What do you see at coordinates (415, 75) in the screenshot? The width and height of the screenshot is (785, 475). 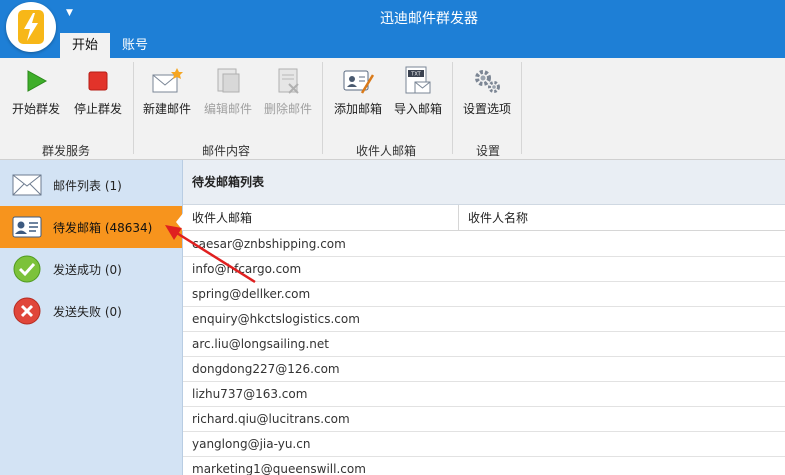 I see `svg-text: TXT` at bounding box center [415, 75].